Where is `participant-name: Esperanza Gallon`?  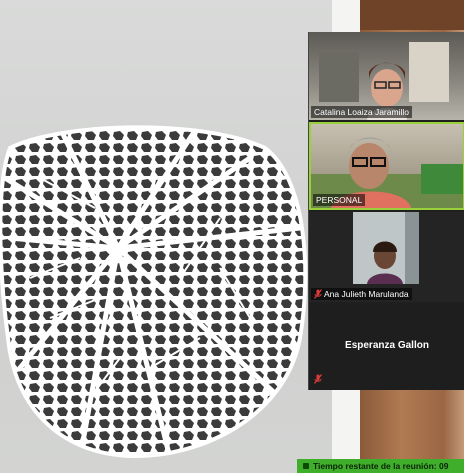
participant-name: Esperanza Gallon is located at coordinates (387, 345).